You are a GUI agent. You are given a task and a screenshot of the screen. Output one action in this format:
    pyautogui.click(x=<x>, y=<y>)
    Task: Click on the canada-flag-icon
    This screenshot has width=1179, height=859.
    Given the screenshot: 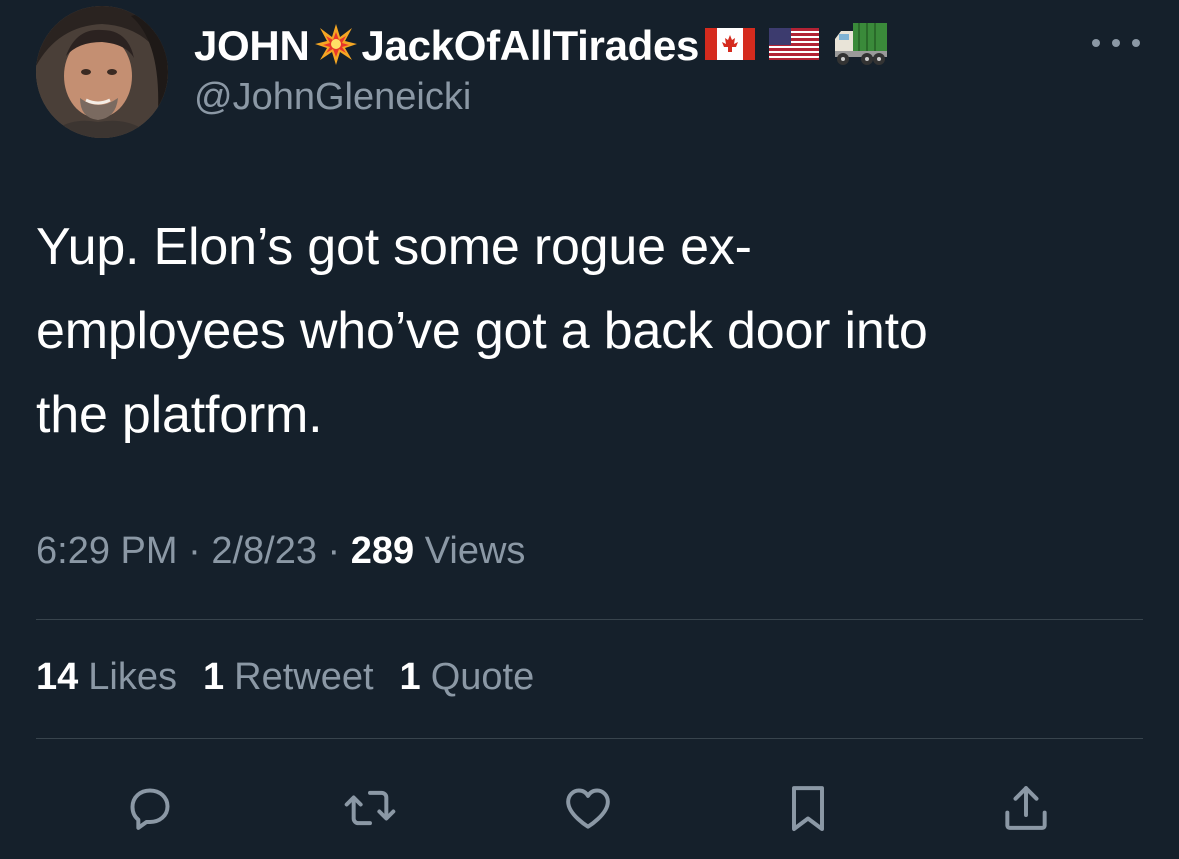 What is the action you would take?
    pyautogui.click(x=730, y=46)
    